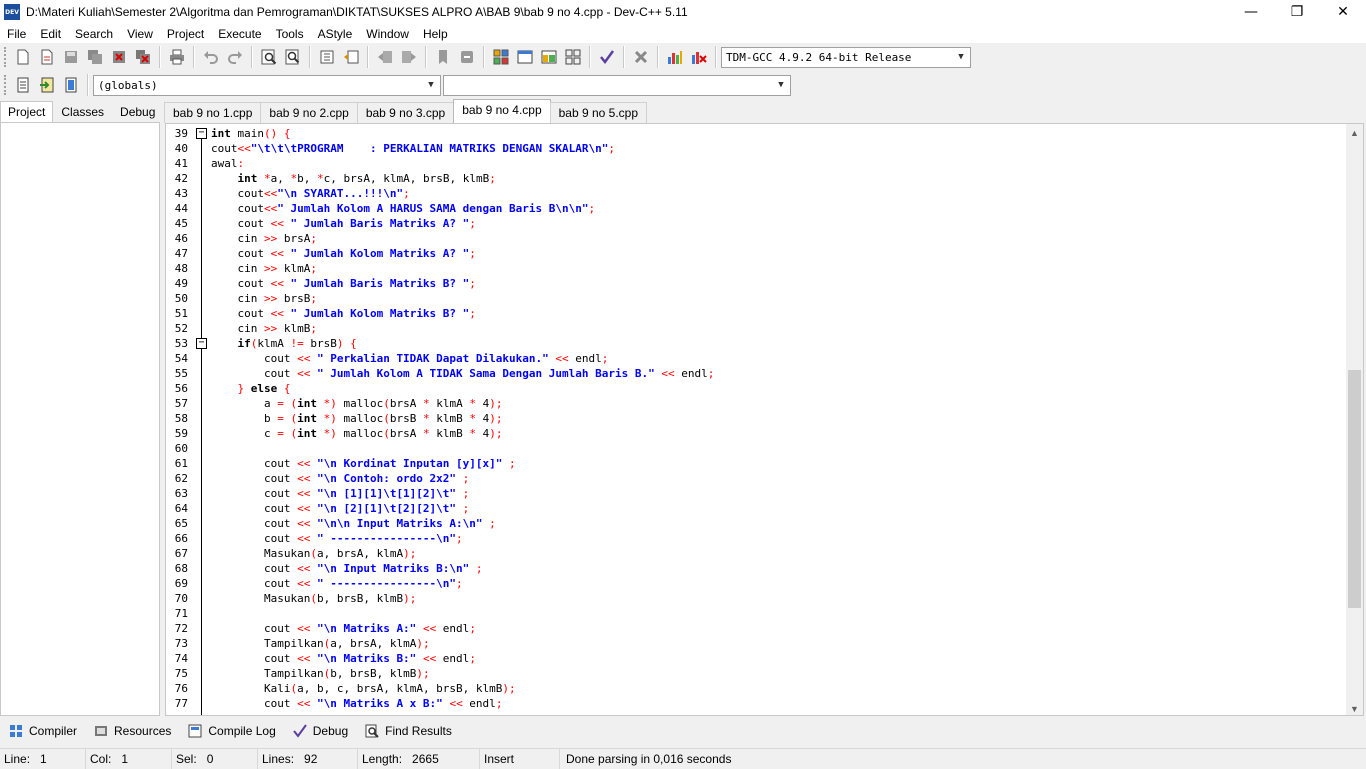 Image resolution: width=1366 pixels, height=769 pixels. I want to click on code-line: cout << "\n\n Input Matriks A:\n" ;, so click(778, 523).